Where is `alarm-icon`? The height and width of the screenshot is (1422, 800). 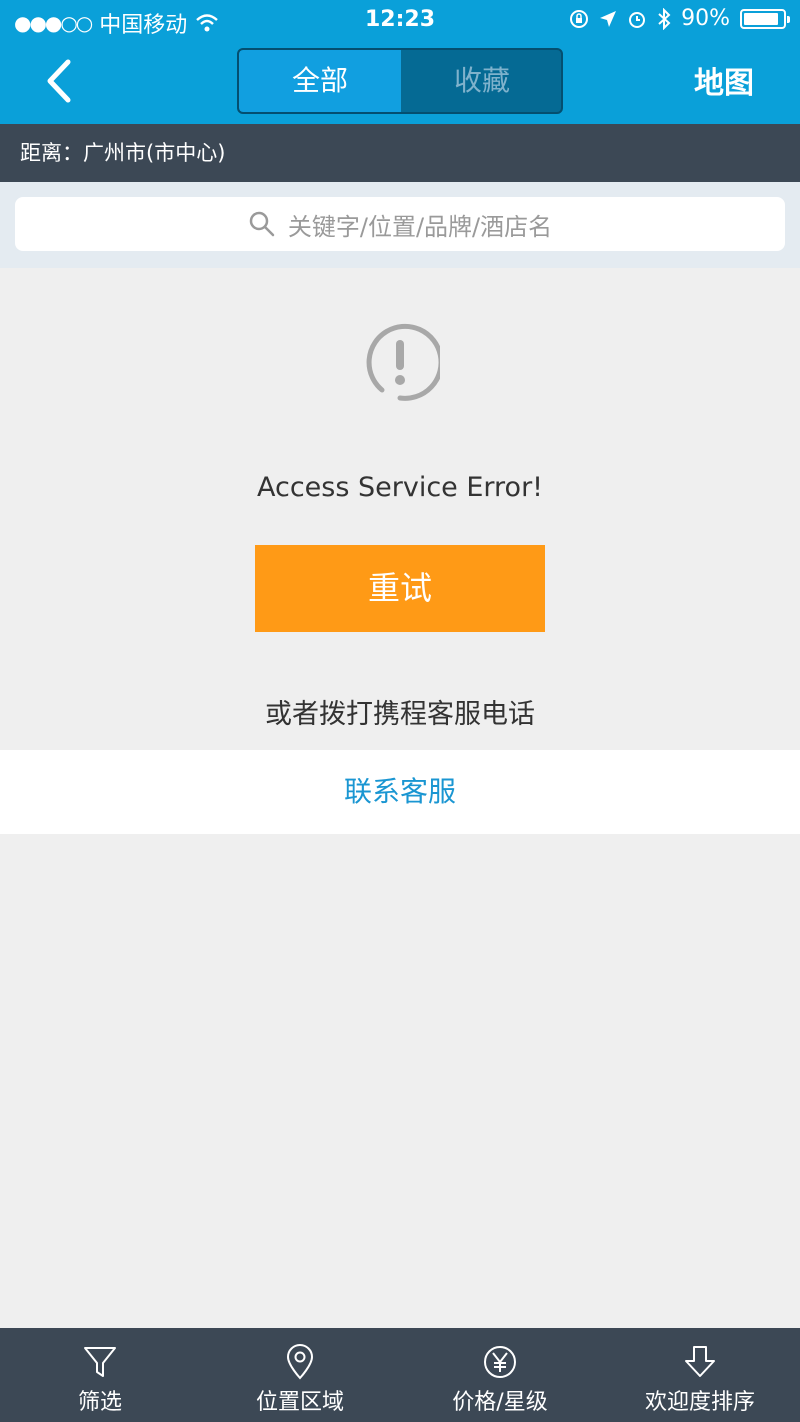
alarm-icon is located at coordinates (637, 19).